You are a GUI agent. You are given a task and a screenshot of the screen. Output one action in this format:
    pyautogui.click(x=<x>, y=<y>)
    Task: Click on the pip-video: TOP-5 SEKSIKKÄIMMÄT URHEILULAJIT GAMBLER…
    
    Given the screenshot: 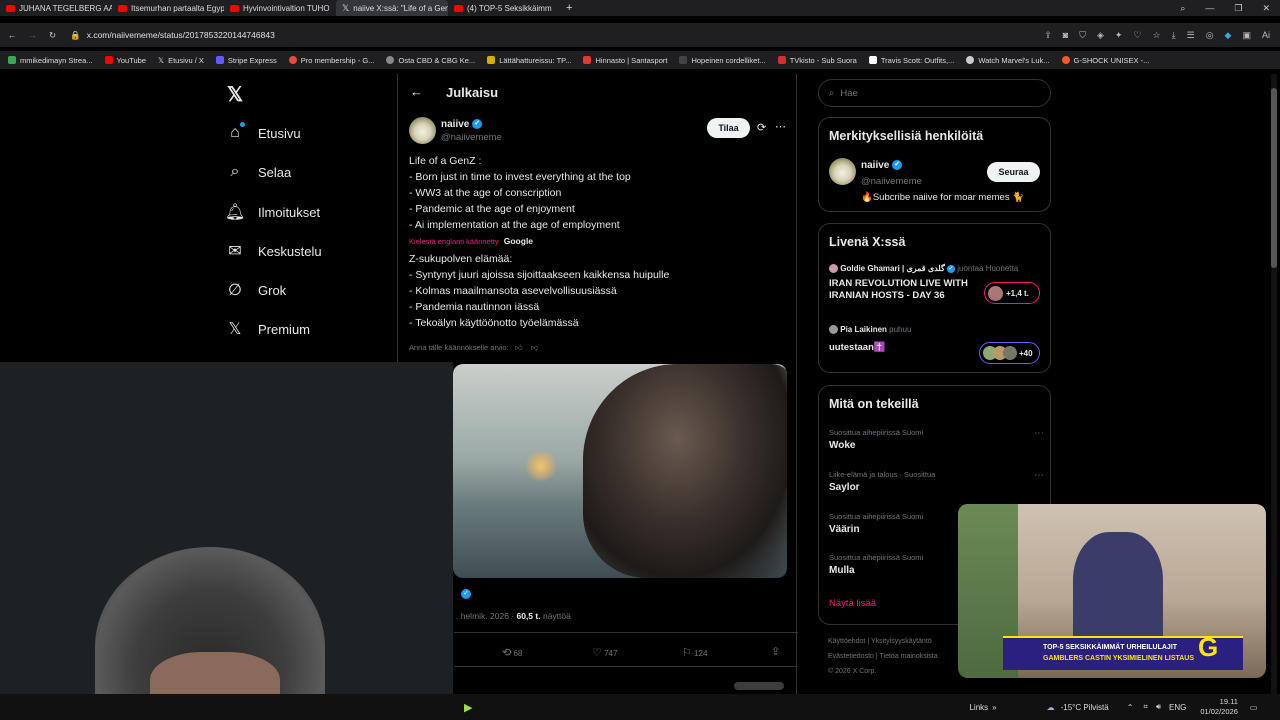 What is the action you would take?
    pyautogui.click(x=1112, y=591)
    